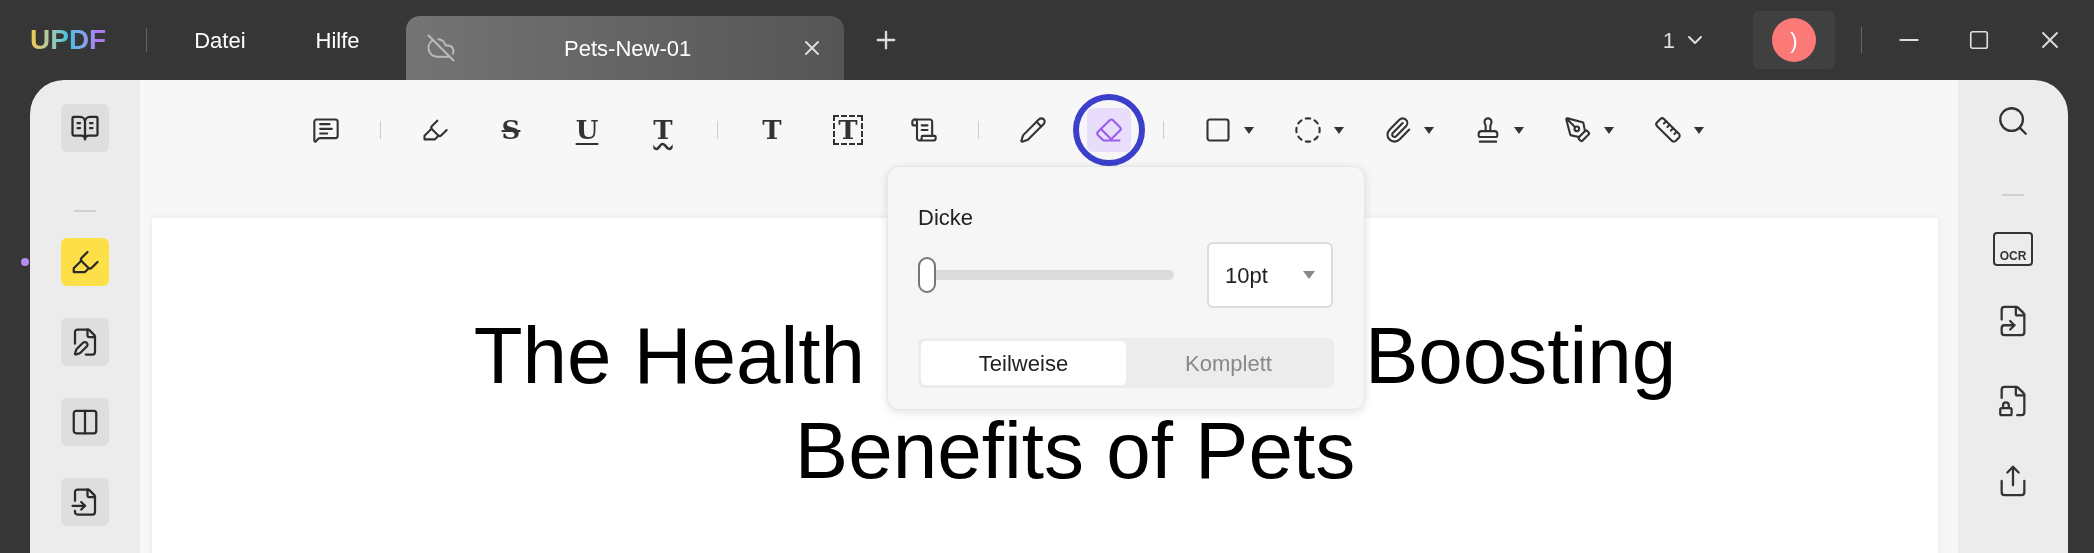 The height and width of the screenshot is (553, 2094). I want to click on search-icon, so click(2013, 121).